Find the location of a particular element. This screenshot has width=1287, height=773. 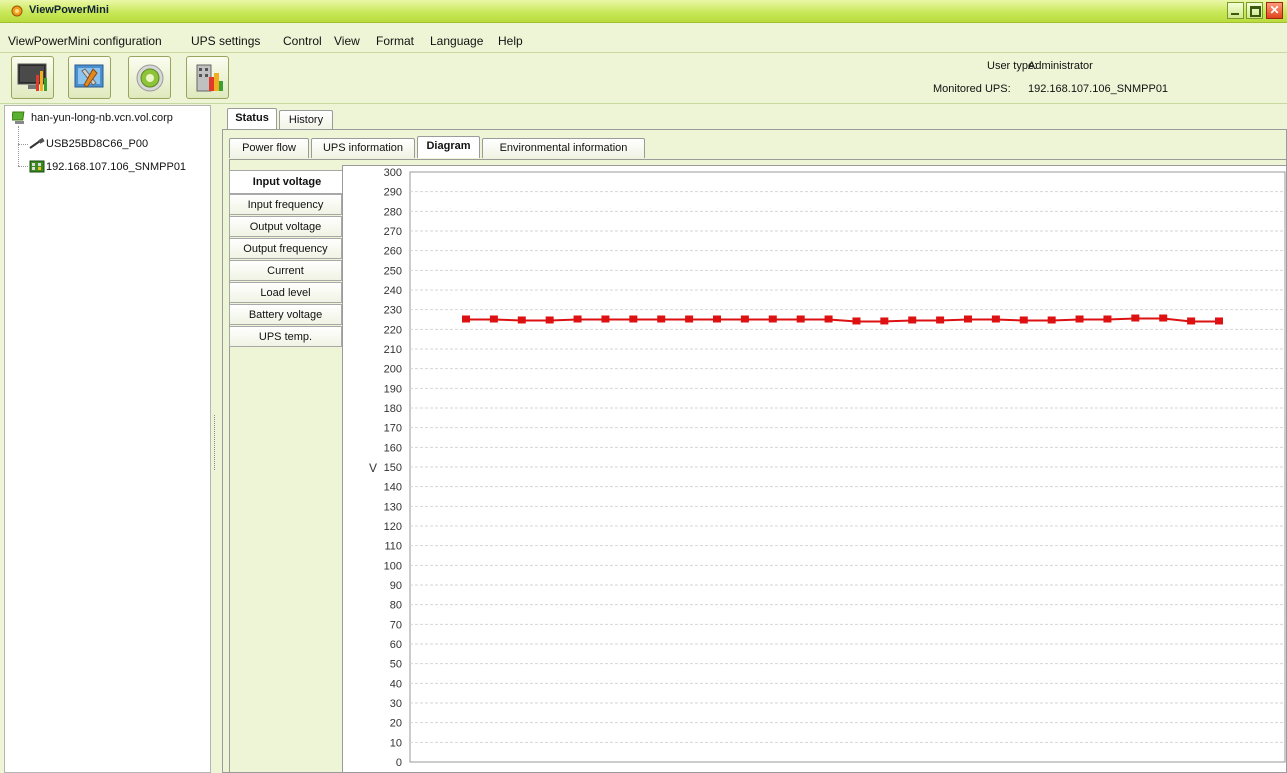

tree-item-usb-ups: USB25BD8C66_P00 is located at coordinates (97, 144).